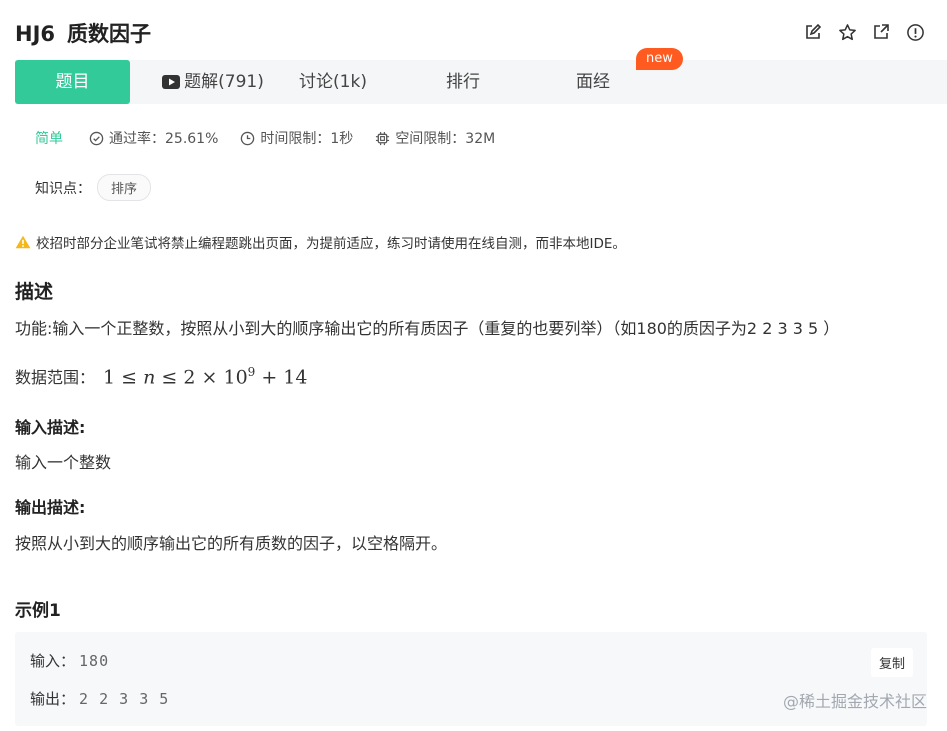 The image size is (947, 731). I want to click on time-limit: 时间限制：1秒, so click(296, 138).